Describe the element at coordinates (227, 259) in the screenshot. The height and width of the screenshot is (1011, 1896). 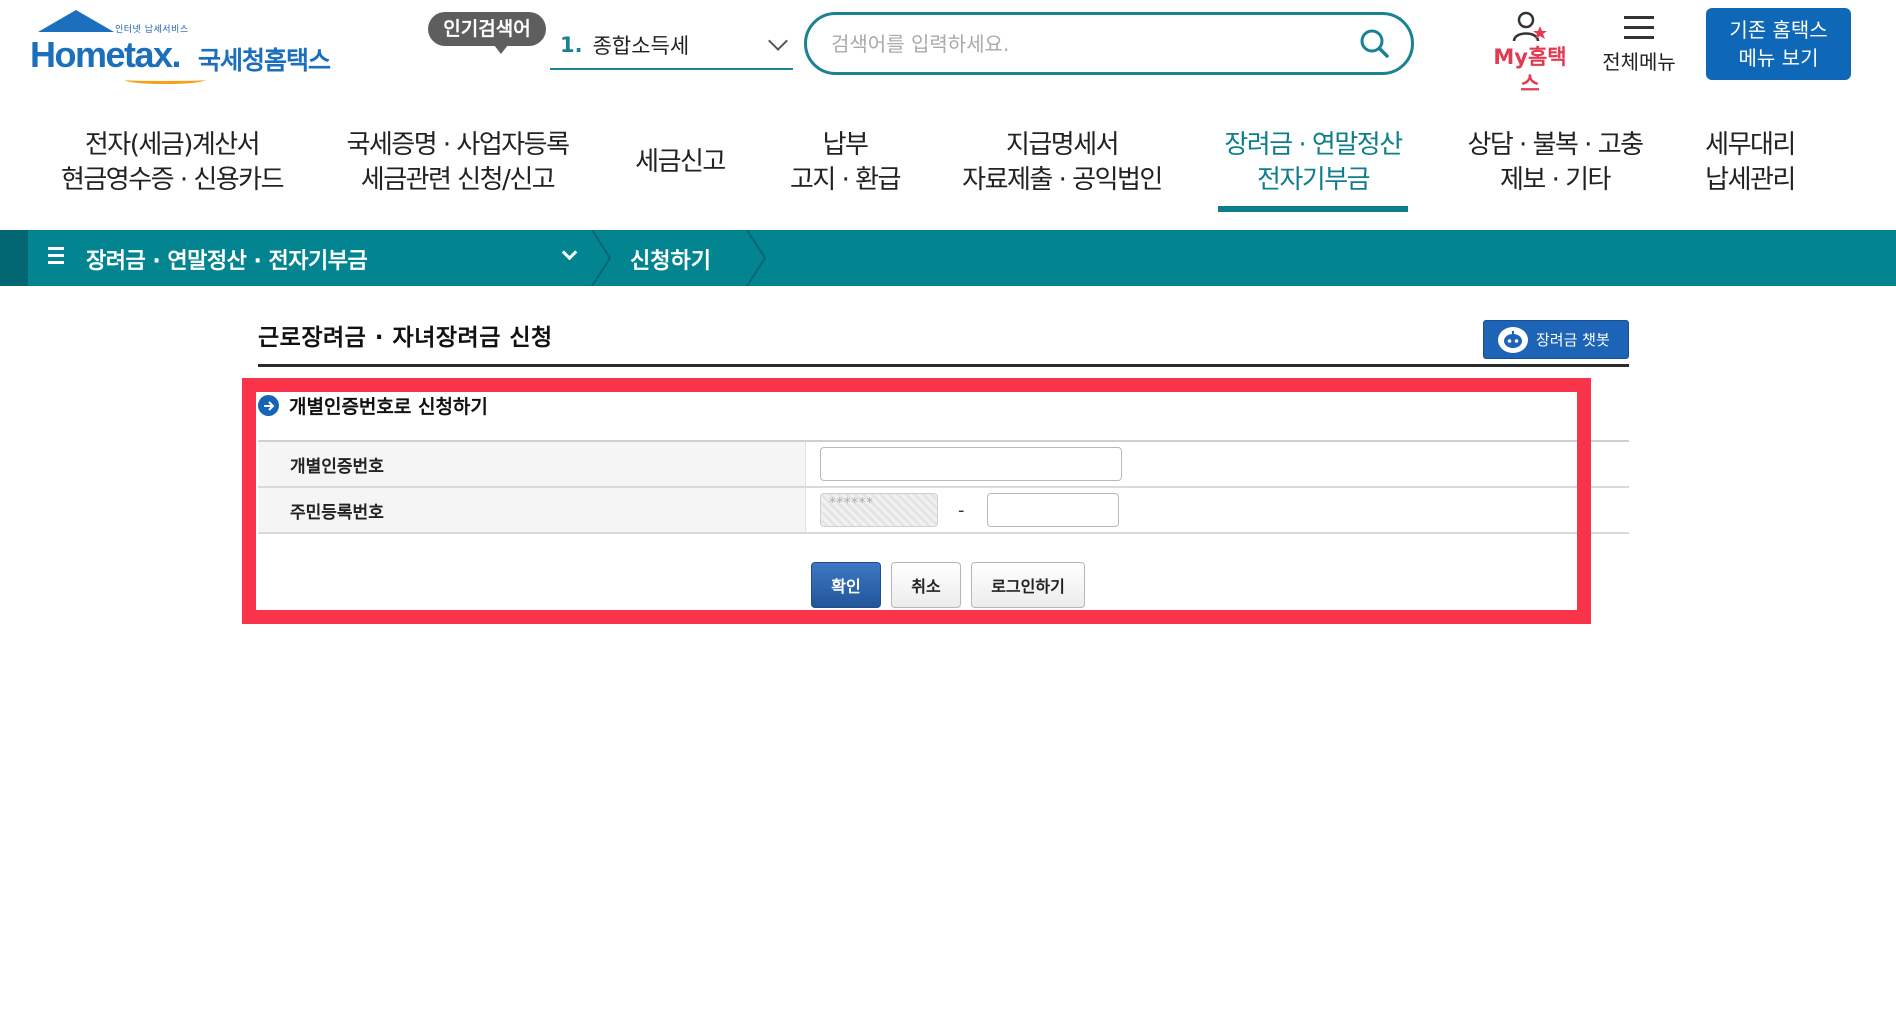
I see `breadcrumb-level1: 장려금 · 연말정산 · 전자기부금` at that location.